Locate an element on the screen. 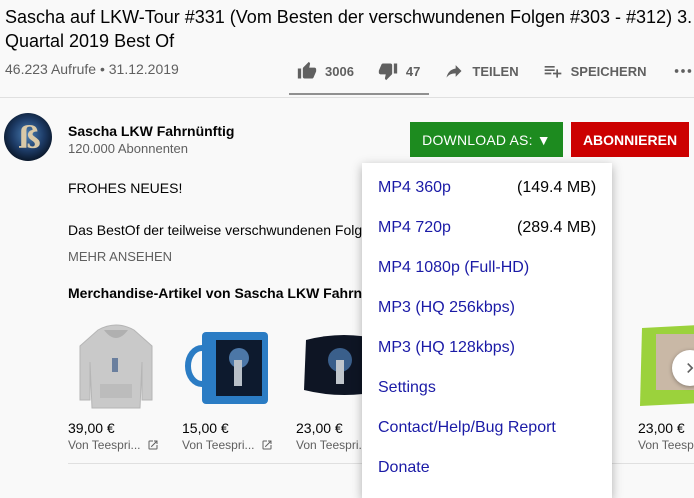 This screenshot has height=498, width=694. channel-avatar: ß is located at coordinates (28, 137).